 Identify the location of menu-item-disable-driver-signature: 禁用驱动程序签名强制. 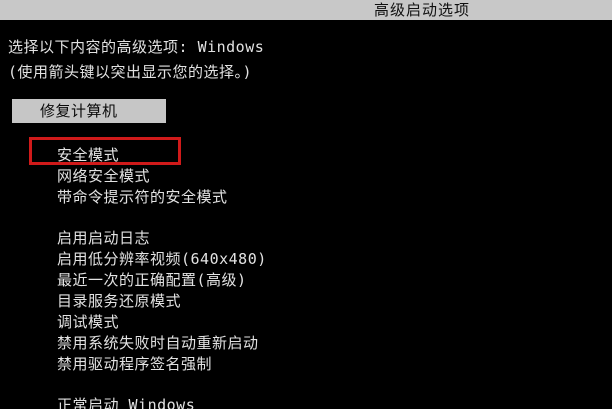
(134, 364).